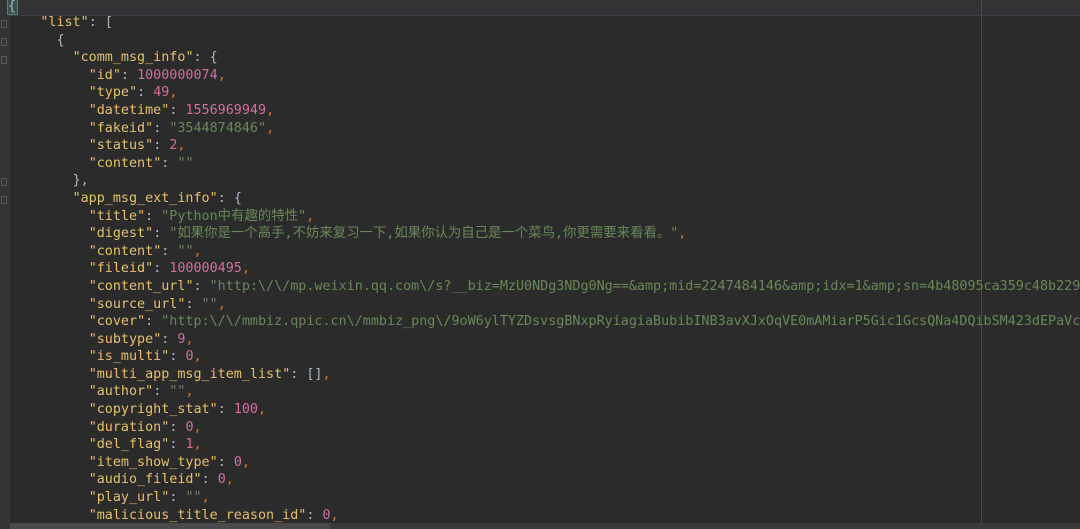  What do you see at coordinates (121, 146) in the screenshot?
I see `json-key: status` at bounding box center [121, 146].